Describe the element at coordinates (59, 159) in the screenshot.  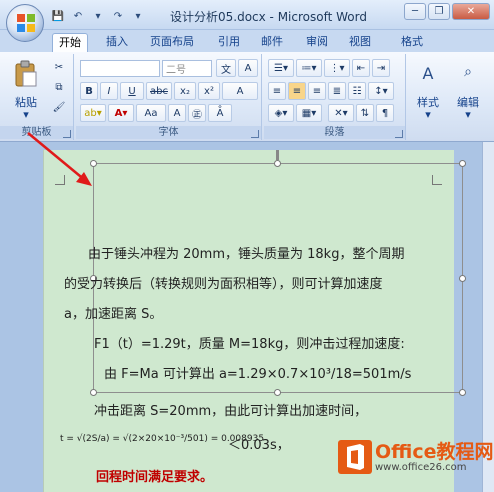
I see `red-arrow-icon` at that location.